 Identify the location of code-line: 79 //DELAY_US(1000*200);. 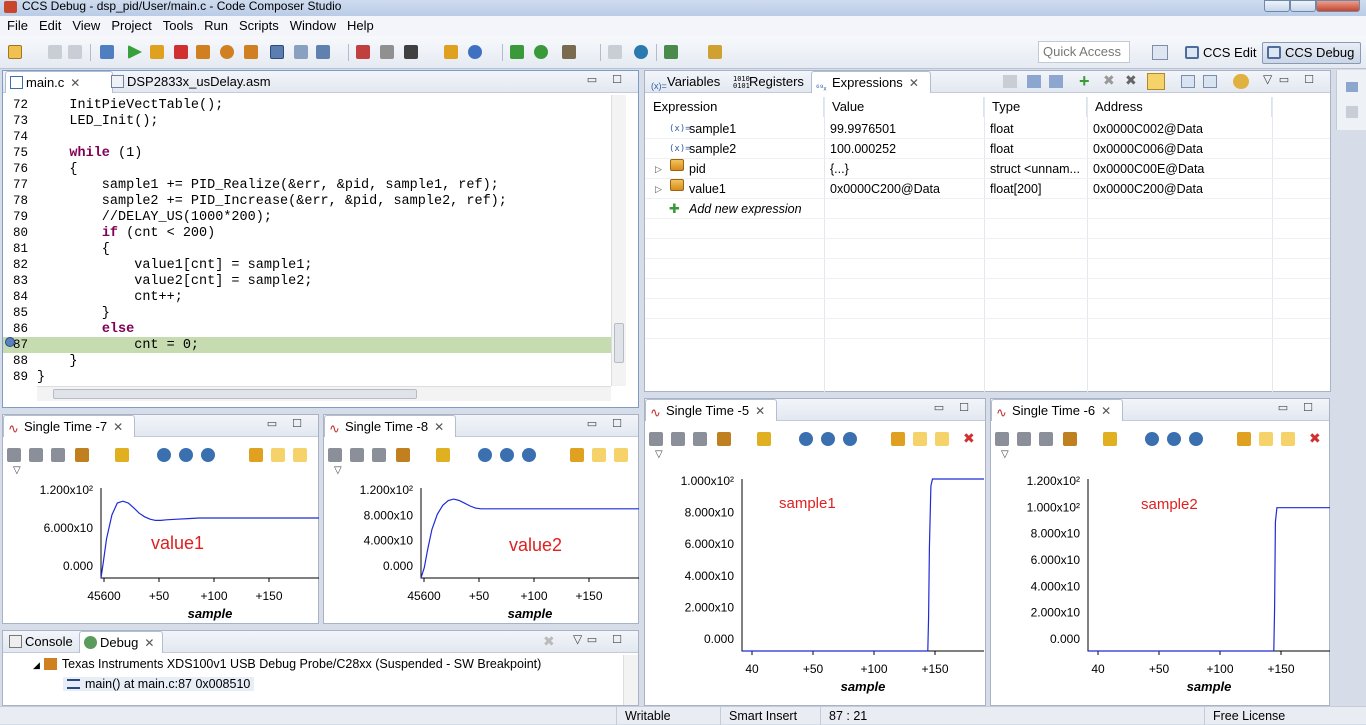
(307, 217).